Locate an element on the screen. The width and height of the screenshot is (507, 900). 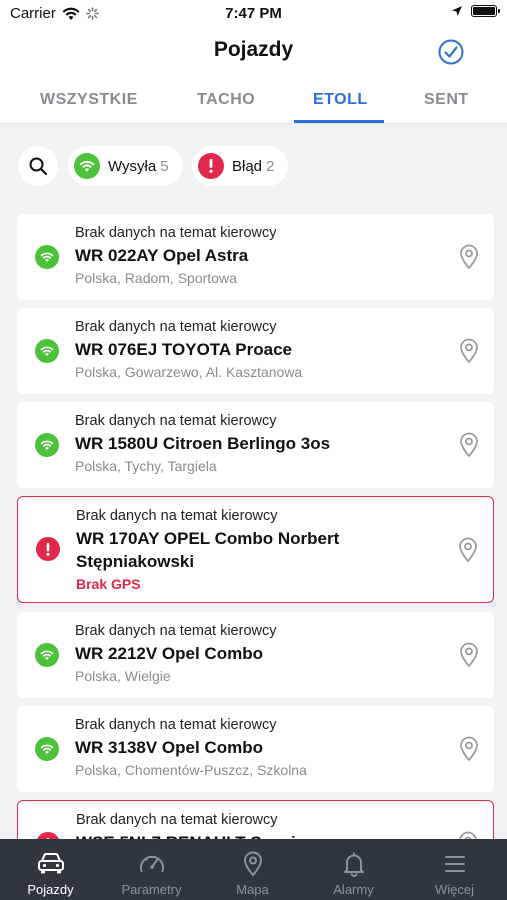
menu-icon is located at coordinates (455, 864).